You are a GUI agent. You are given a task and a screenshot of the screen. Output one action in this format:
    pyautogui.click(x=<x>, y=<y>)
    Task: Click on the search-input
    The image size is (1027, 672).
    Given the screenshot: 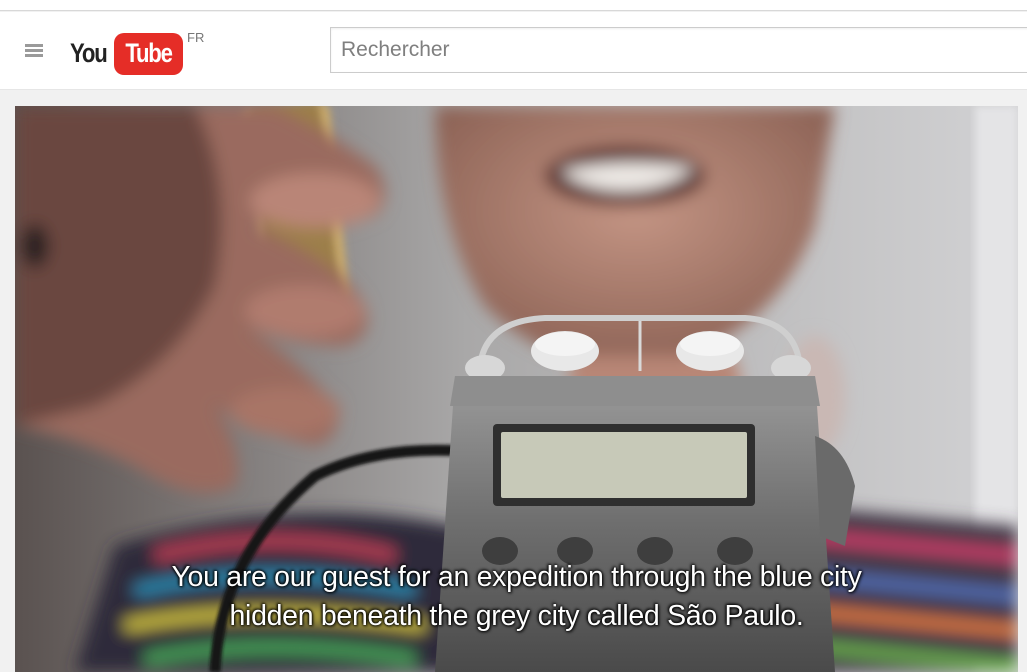 What is the action you would take?
    pyautogui.click(x=678, y=50)
    